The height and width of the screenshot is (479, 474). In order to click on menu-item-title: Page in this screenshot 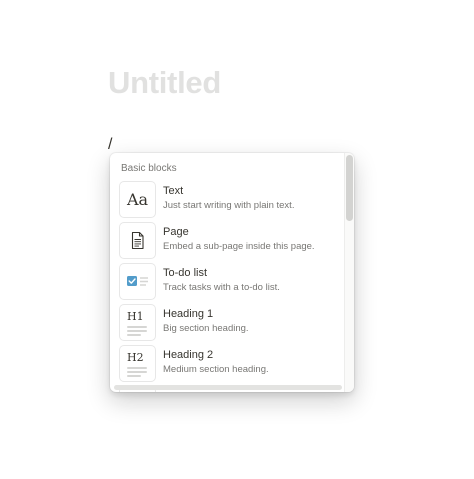, I will do `click(176, 232)`.